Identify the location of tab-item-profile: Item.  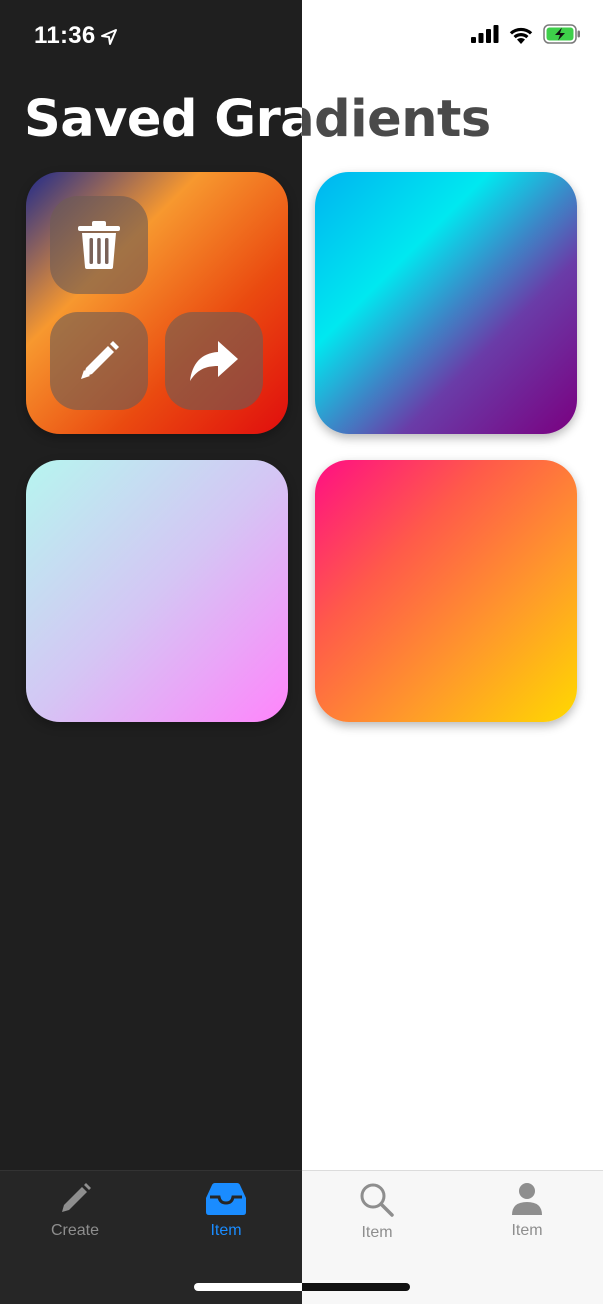
(527, 1217).